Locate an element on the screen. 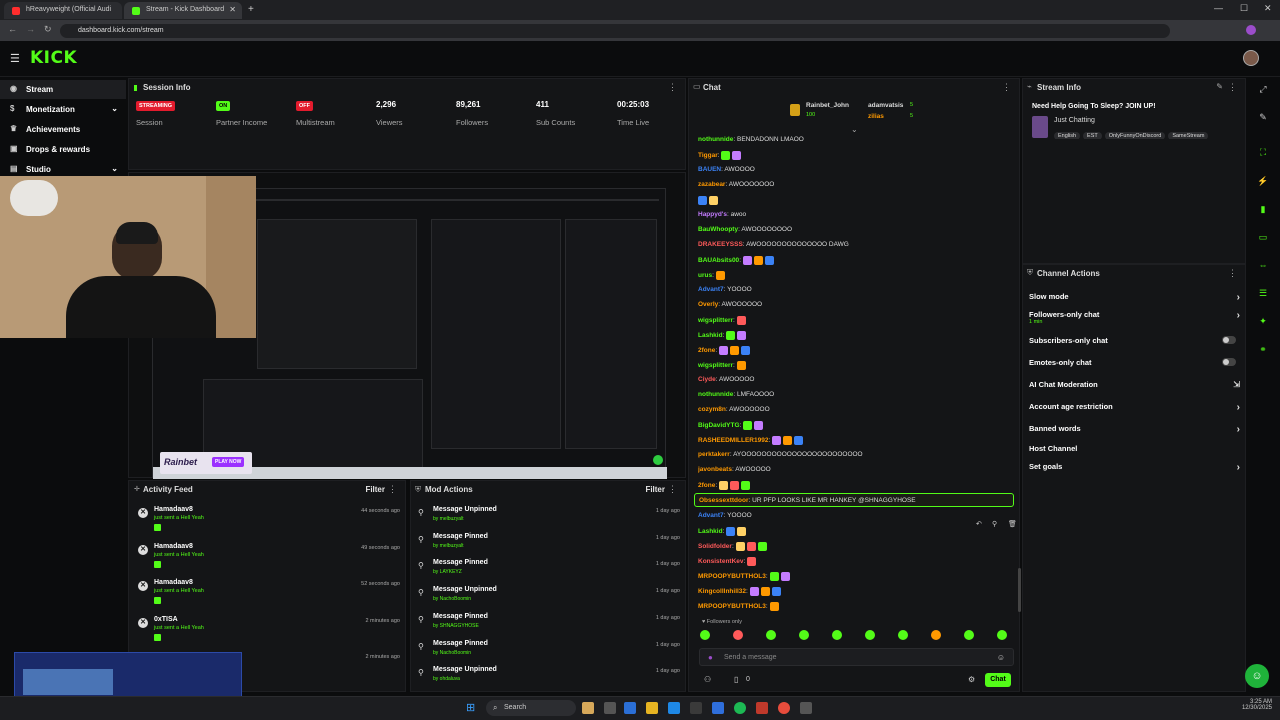 Image resolution: width=1280 pixels, height=720 pixels. kick-logo: KICK is located at coordinates (53, 58).